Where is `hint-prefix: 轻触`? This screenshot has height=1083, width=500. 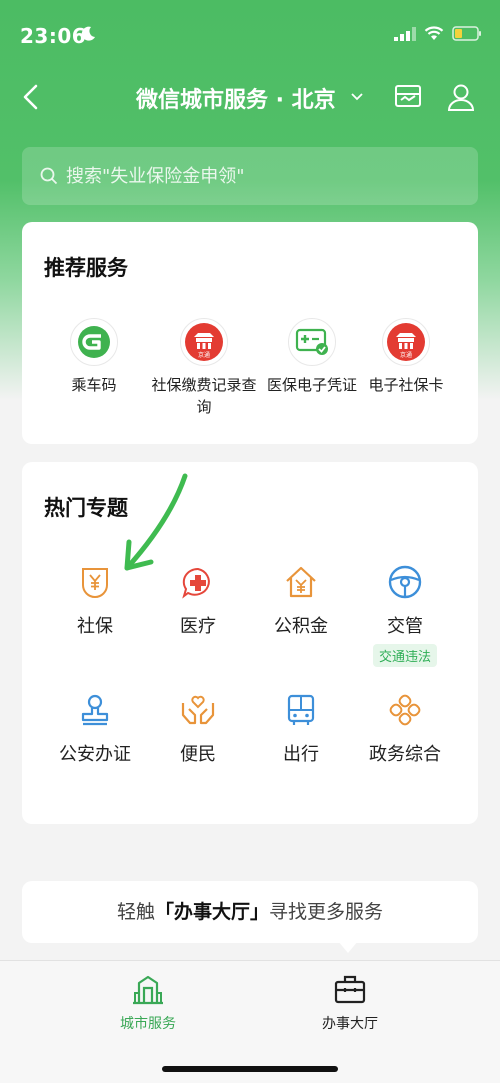
hint-prefix: 轻触 is located at coordinates (135, 912).